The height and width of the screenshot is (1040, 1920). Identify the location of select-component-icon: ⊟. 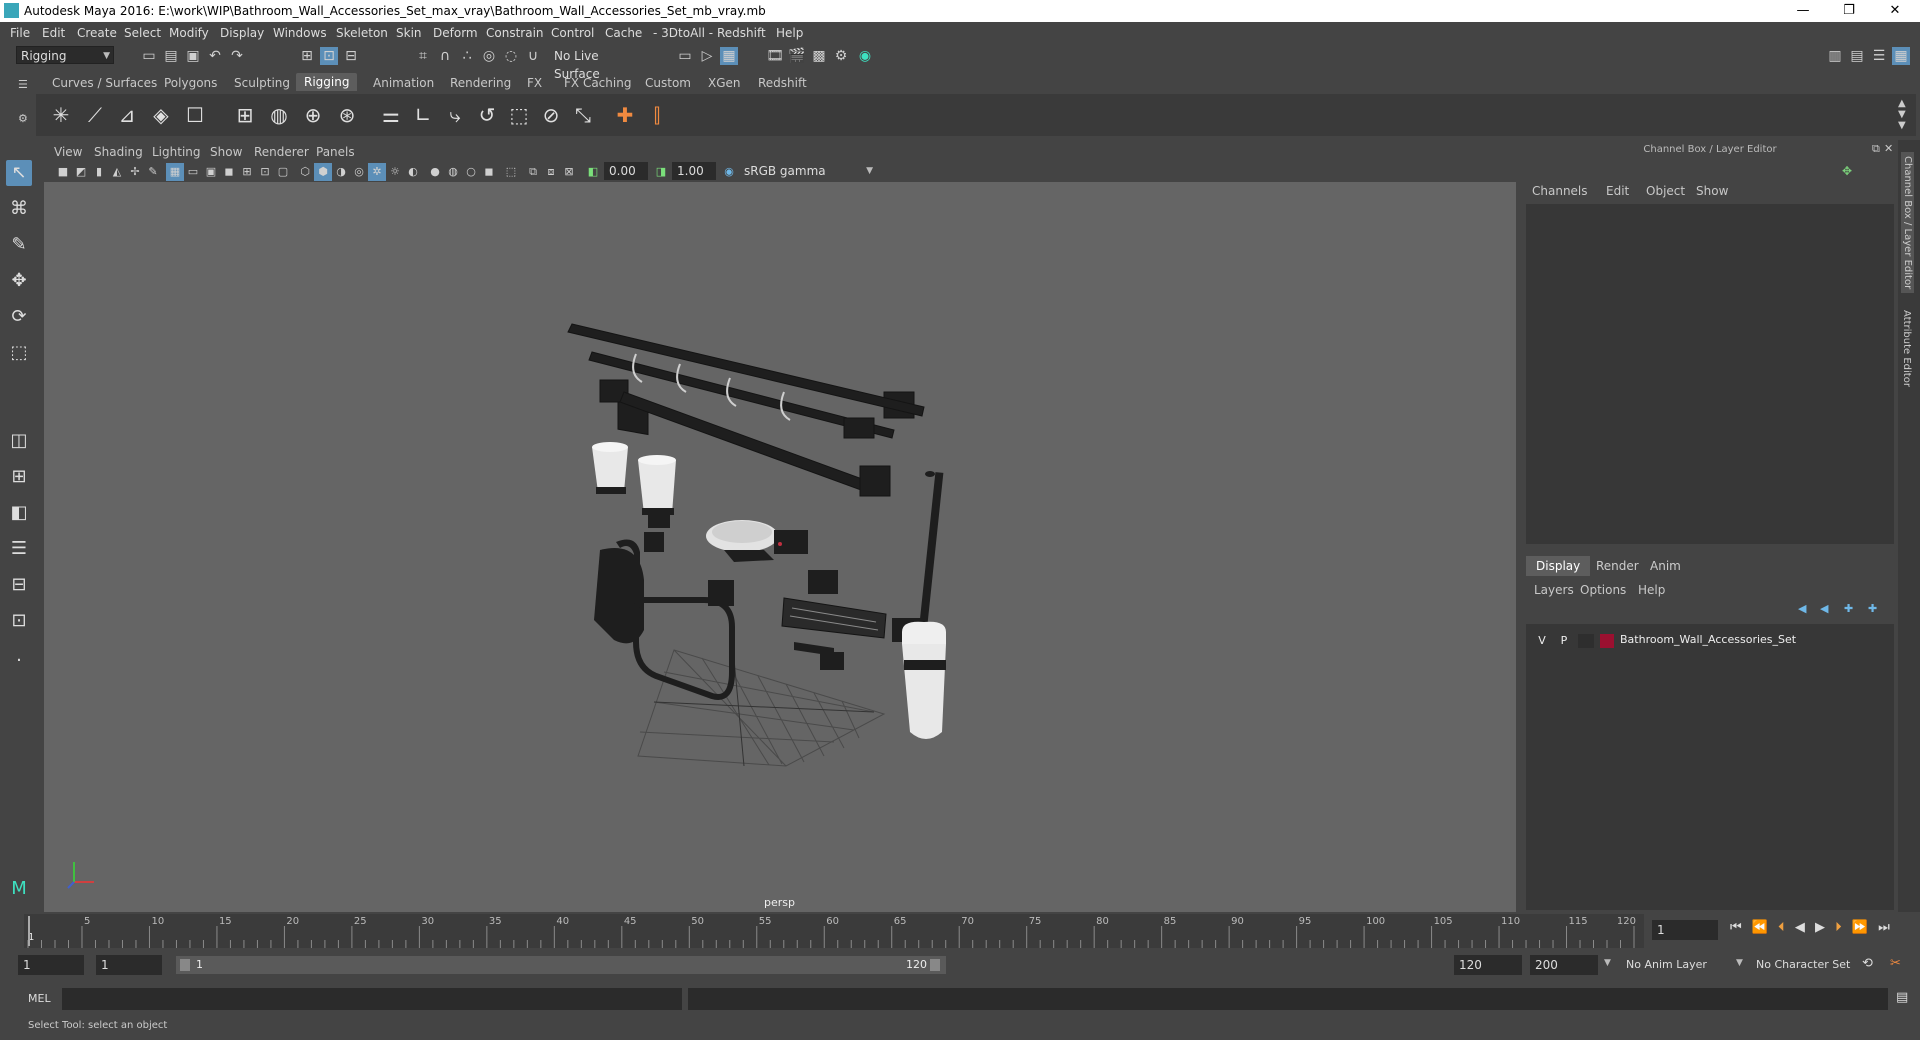
(351, 56).